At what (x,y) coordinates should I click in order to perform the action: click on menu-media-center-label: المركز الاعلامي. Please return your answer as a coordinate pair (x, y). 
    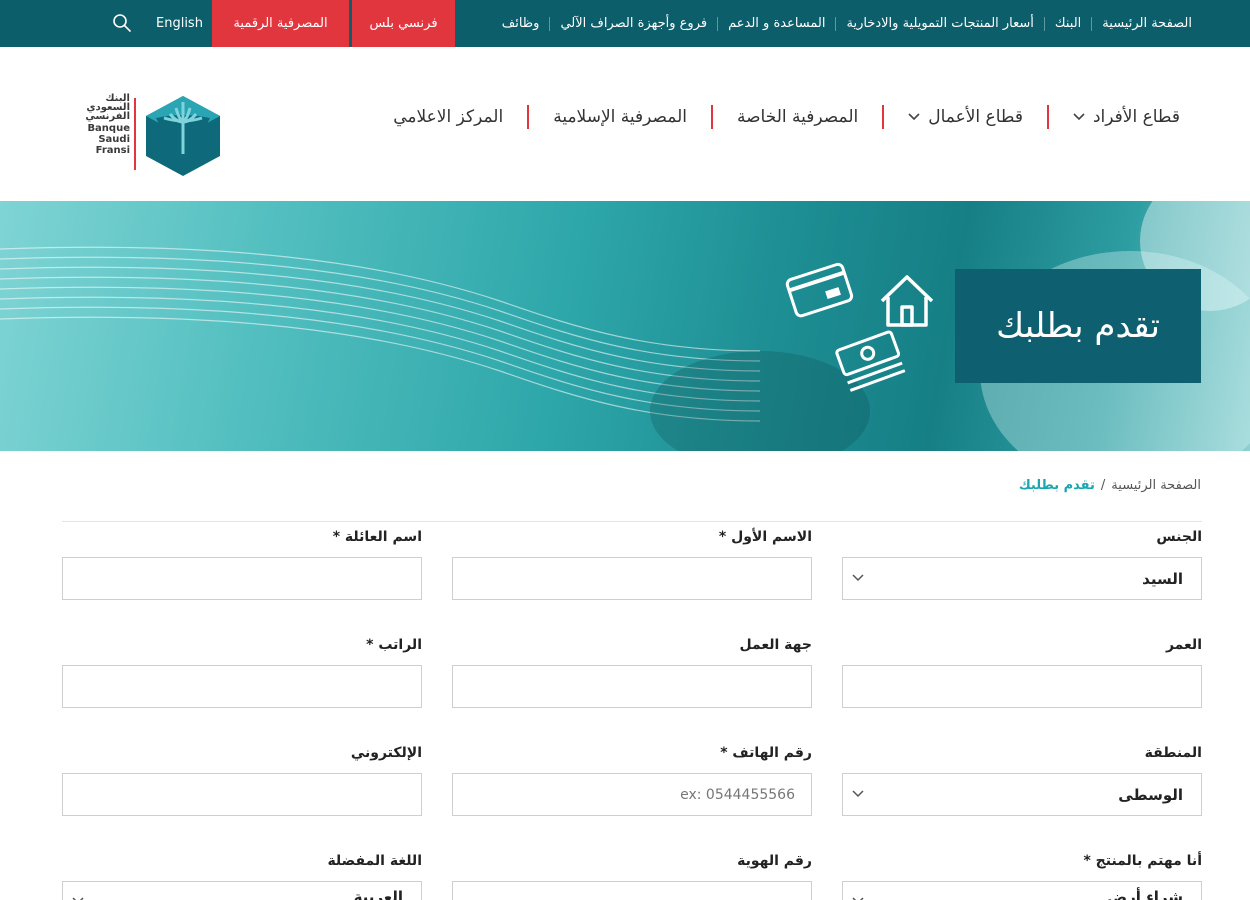
    Looking at the image, I should click on (448, 117).